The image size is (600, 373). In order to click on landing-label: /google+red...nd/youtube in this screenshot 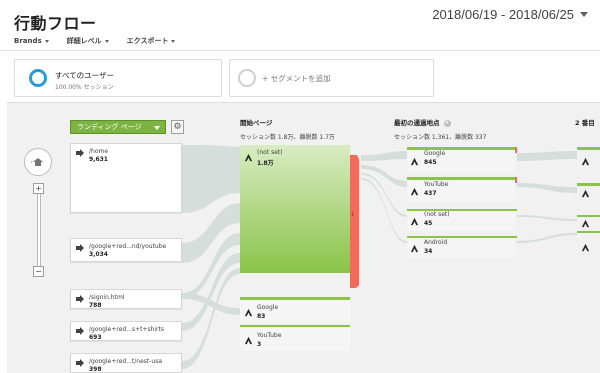, I will do `click(128, 246)`.